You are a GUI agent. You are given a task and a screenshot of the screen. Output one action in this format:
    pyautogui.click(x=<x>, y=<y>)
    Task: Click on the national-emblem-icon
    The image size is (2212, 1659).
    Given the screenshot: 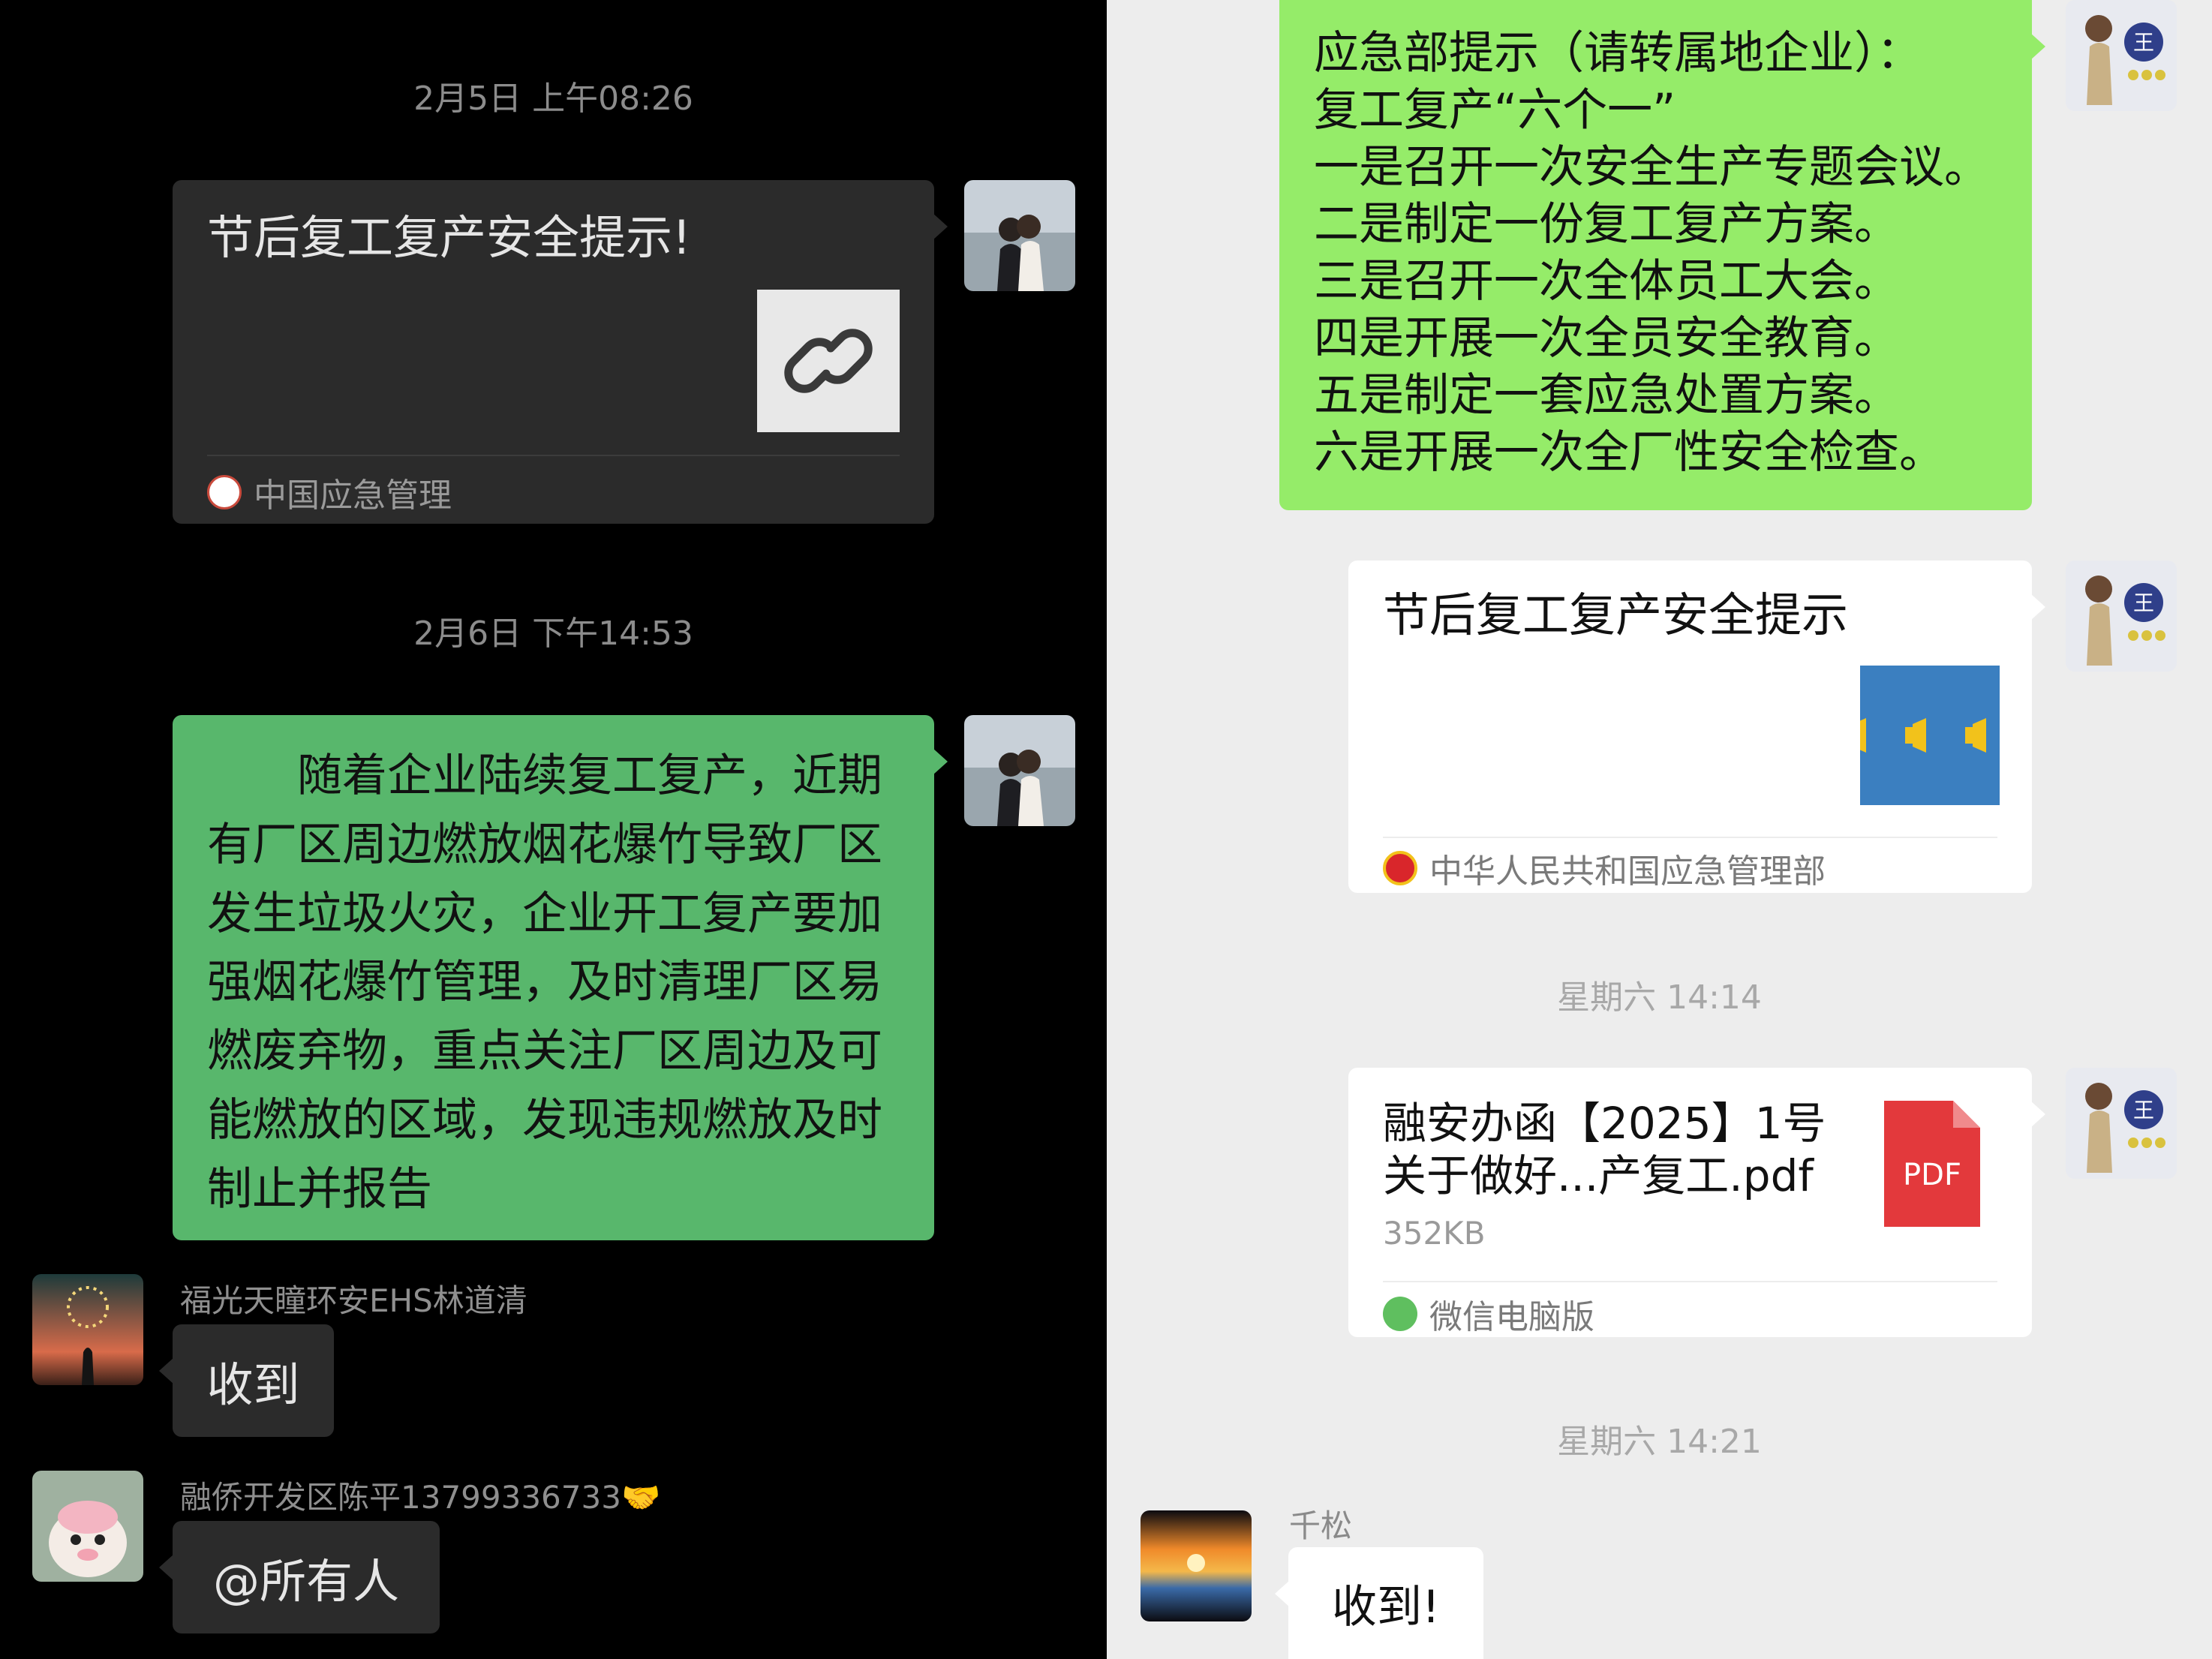 What is the action you would take?
    pyautogui.click(x=1400, y=868)
    